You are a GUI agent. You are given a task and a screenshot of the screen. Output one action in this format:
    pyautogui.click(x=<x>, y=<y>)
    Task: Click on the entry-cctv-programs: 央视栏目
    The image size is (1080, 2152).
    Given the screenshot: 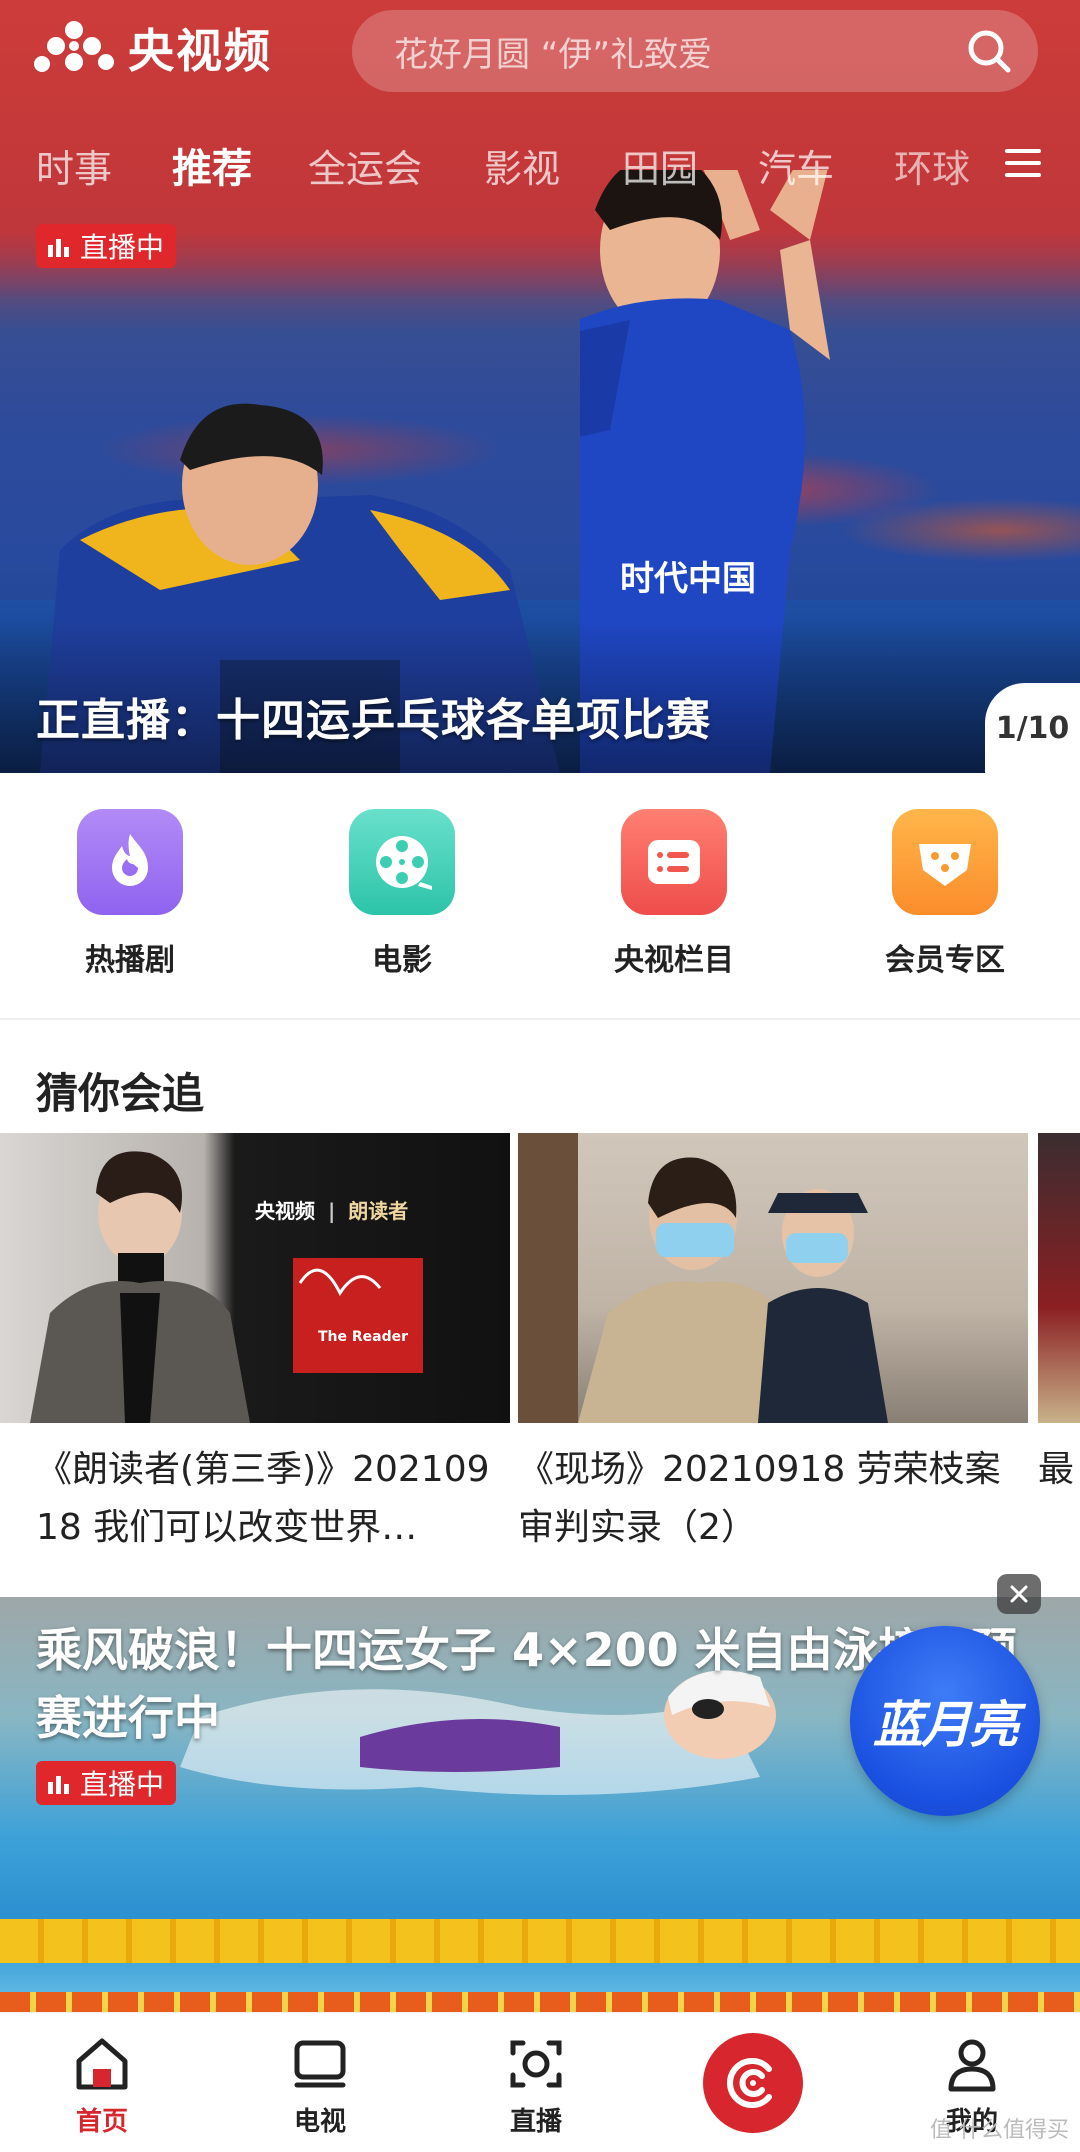 What is the action you would take?
    pyautogui.click(x=674, y=894)
    